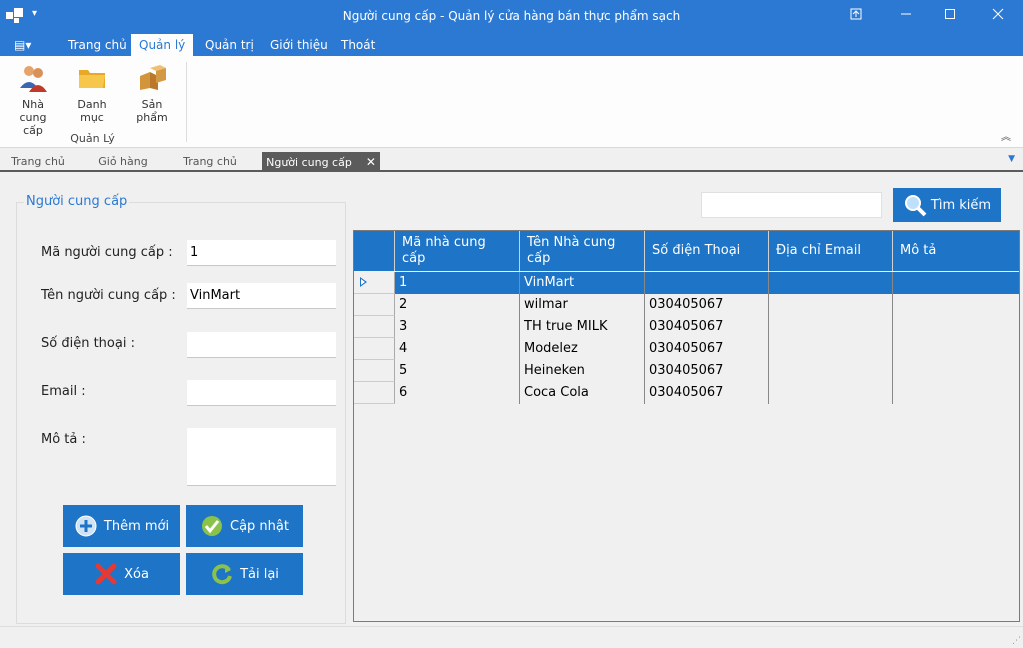  Describe the element at coordinates (261, 393) in the screenshot. I see `email-input` at that location.